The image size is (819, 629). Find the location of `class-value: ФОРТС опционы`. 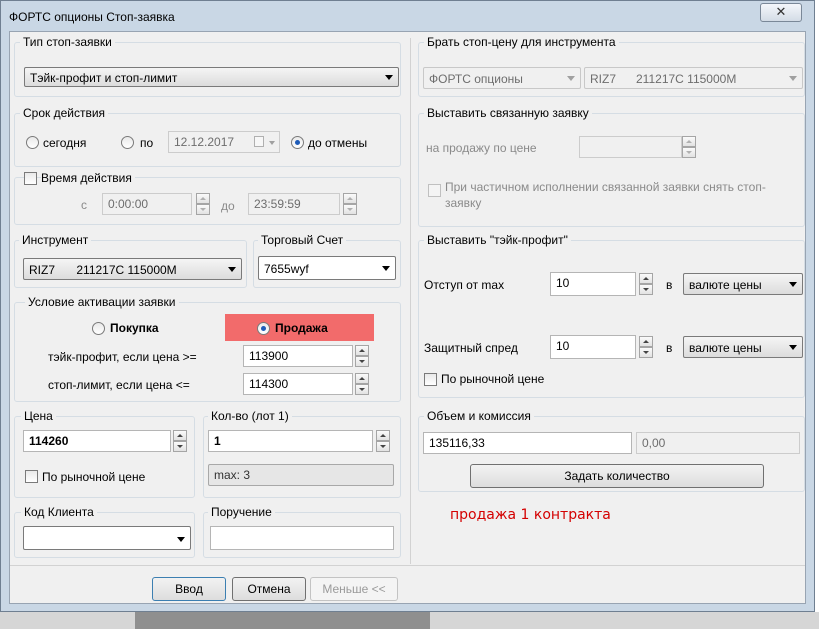

class-value: ФОРТС опционы is located at coordinates (476, 79).